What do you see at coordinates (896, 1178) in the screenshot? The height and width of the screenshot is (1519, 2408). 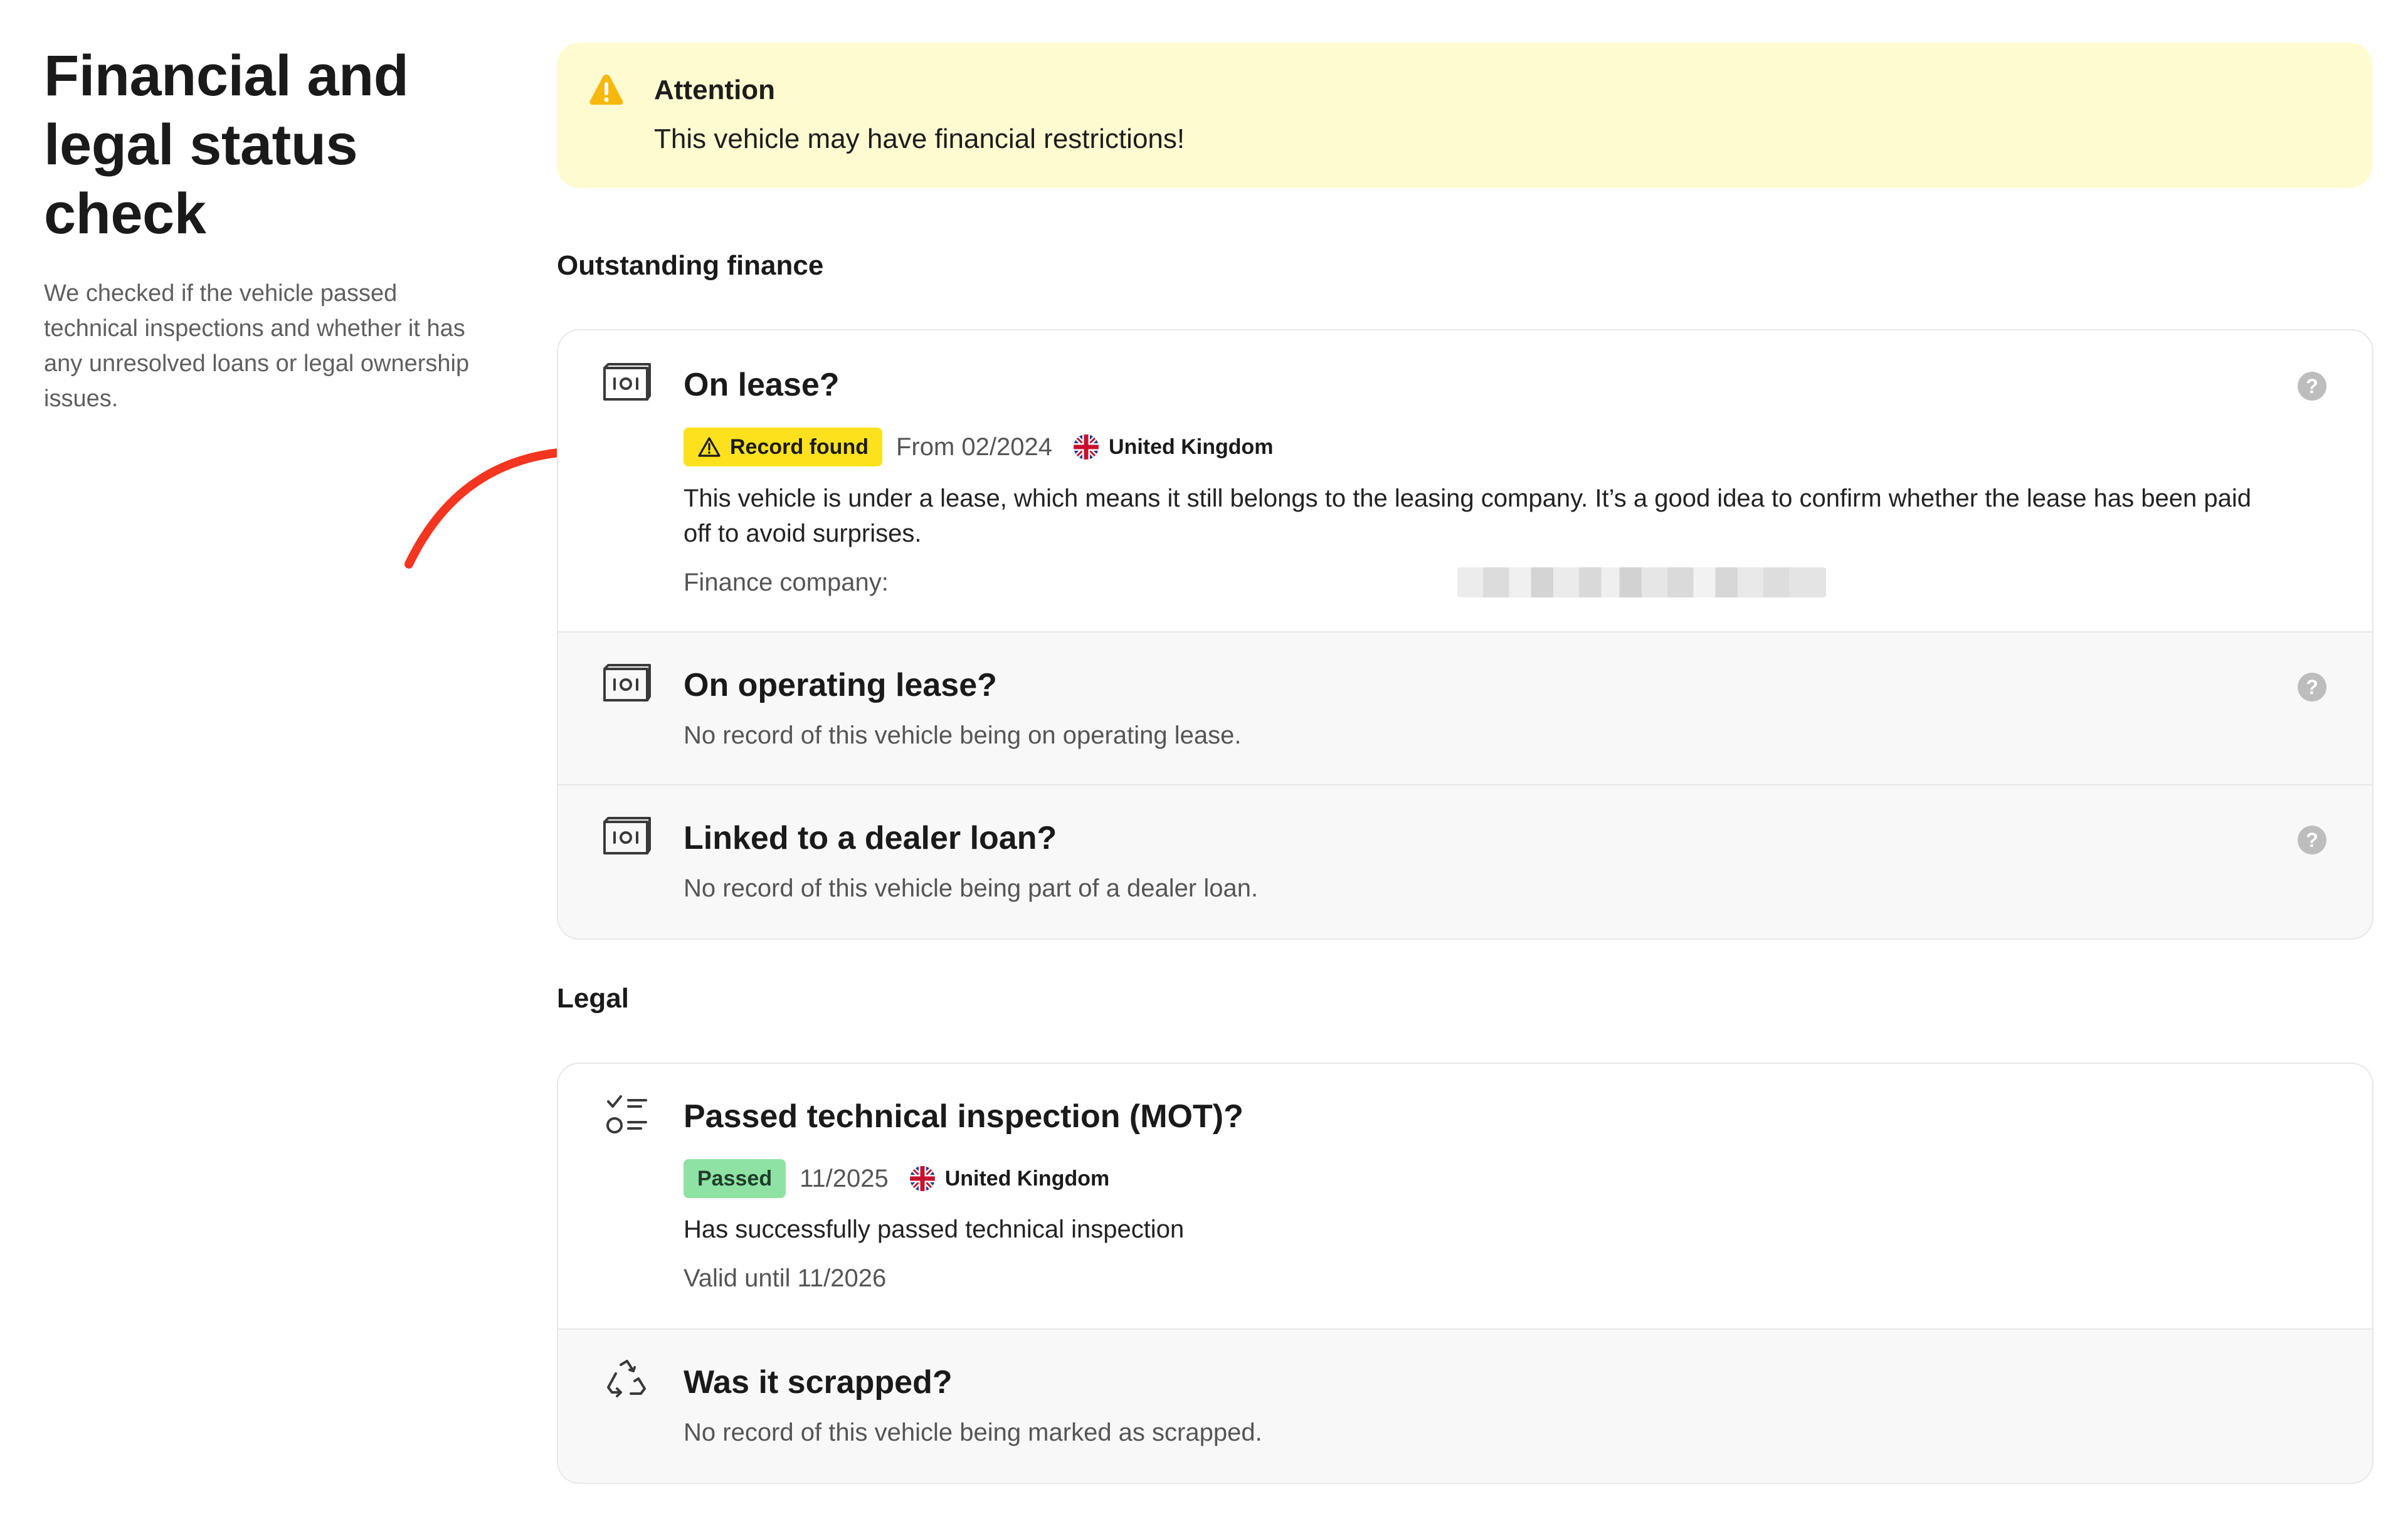 I see `mot-status-meta: Passed 11/2025 United Kingdom` at bounding box center [896, 1178].